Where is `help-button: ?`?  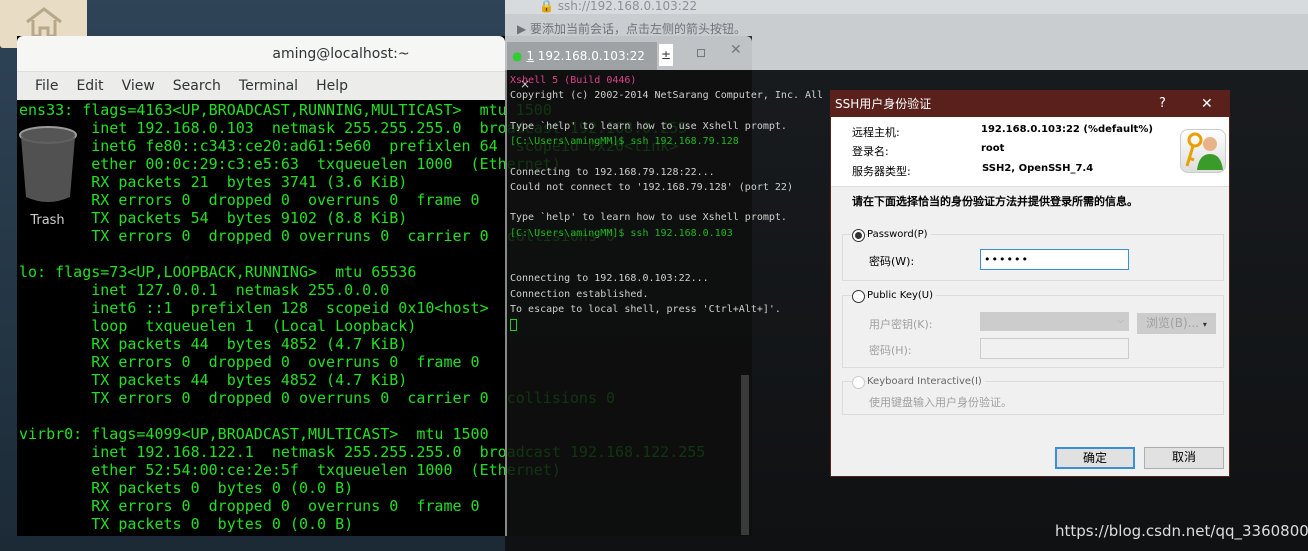
help-button: ? is located at coordinates (1162, 104).